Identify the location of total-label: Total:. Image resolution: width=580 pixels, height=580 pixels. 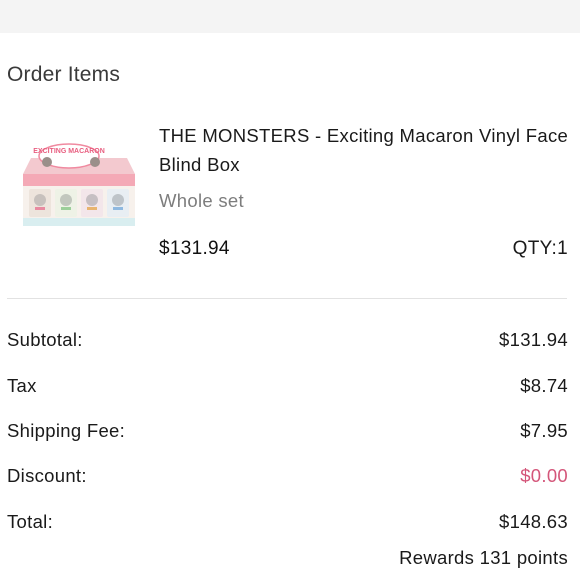
(30, 521).